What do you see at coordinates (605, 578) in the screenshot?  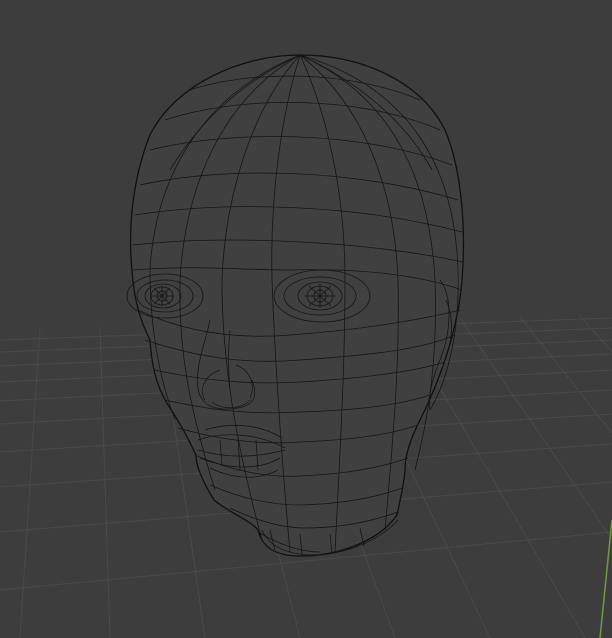 I see `axis-y-line` at bounding box center [605, 578].